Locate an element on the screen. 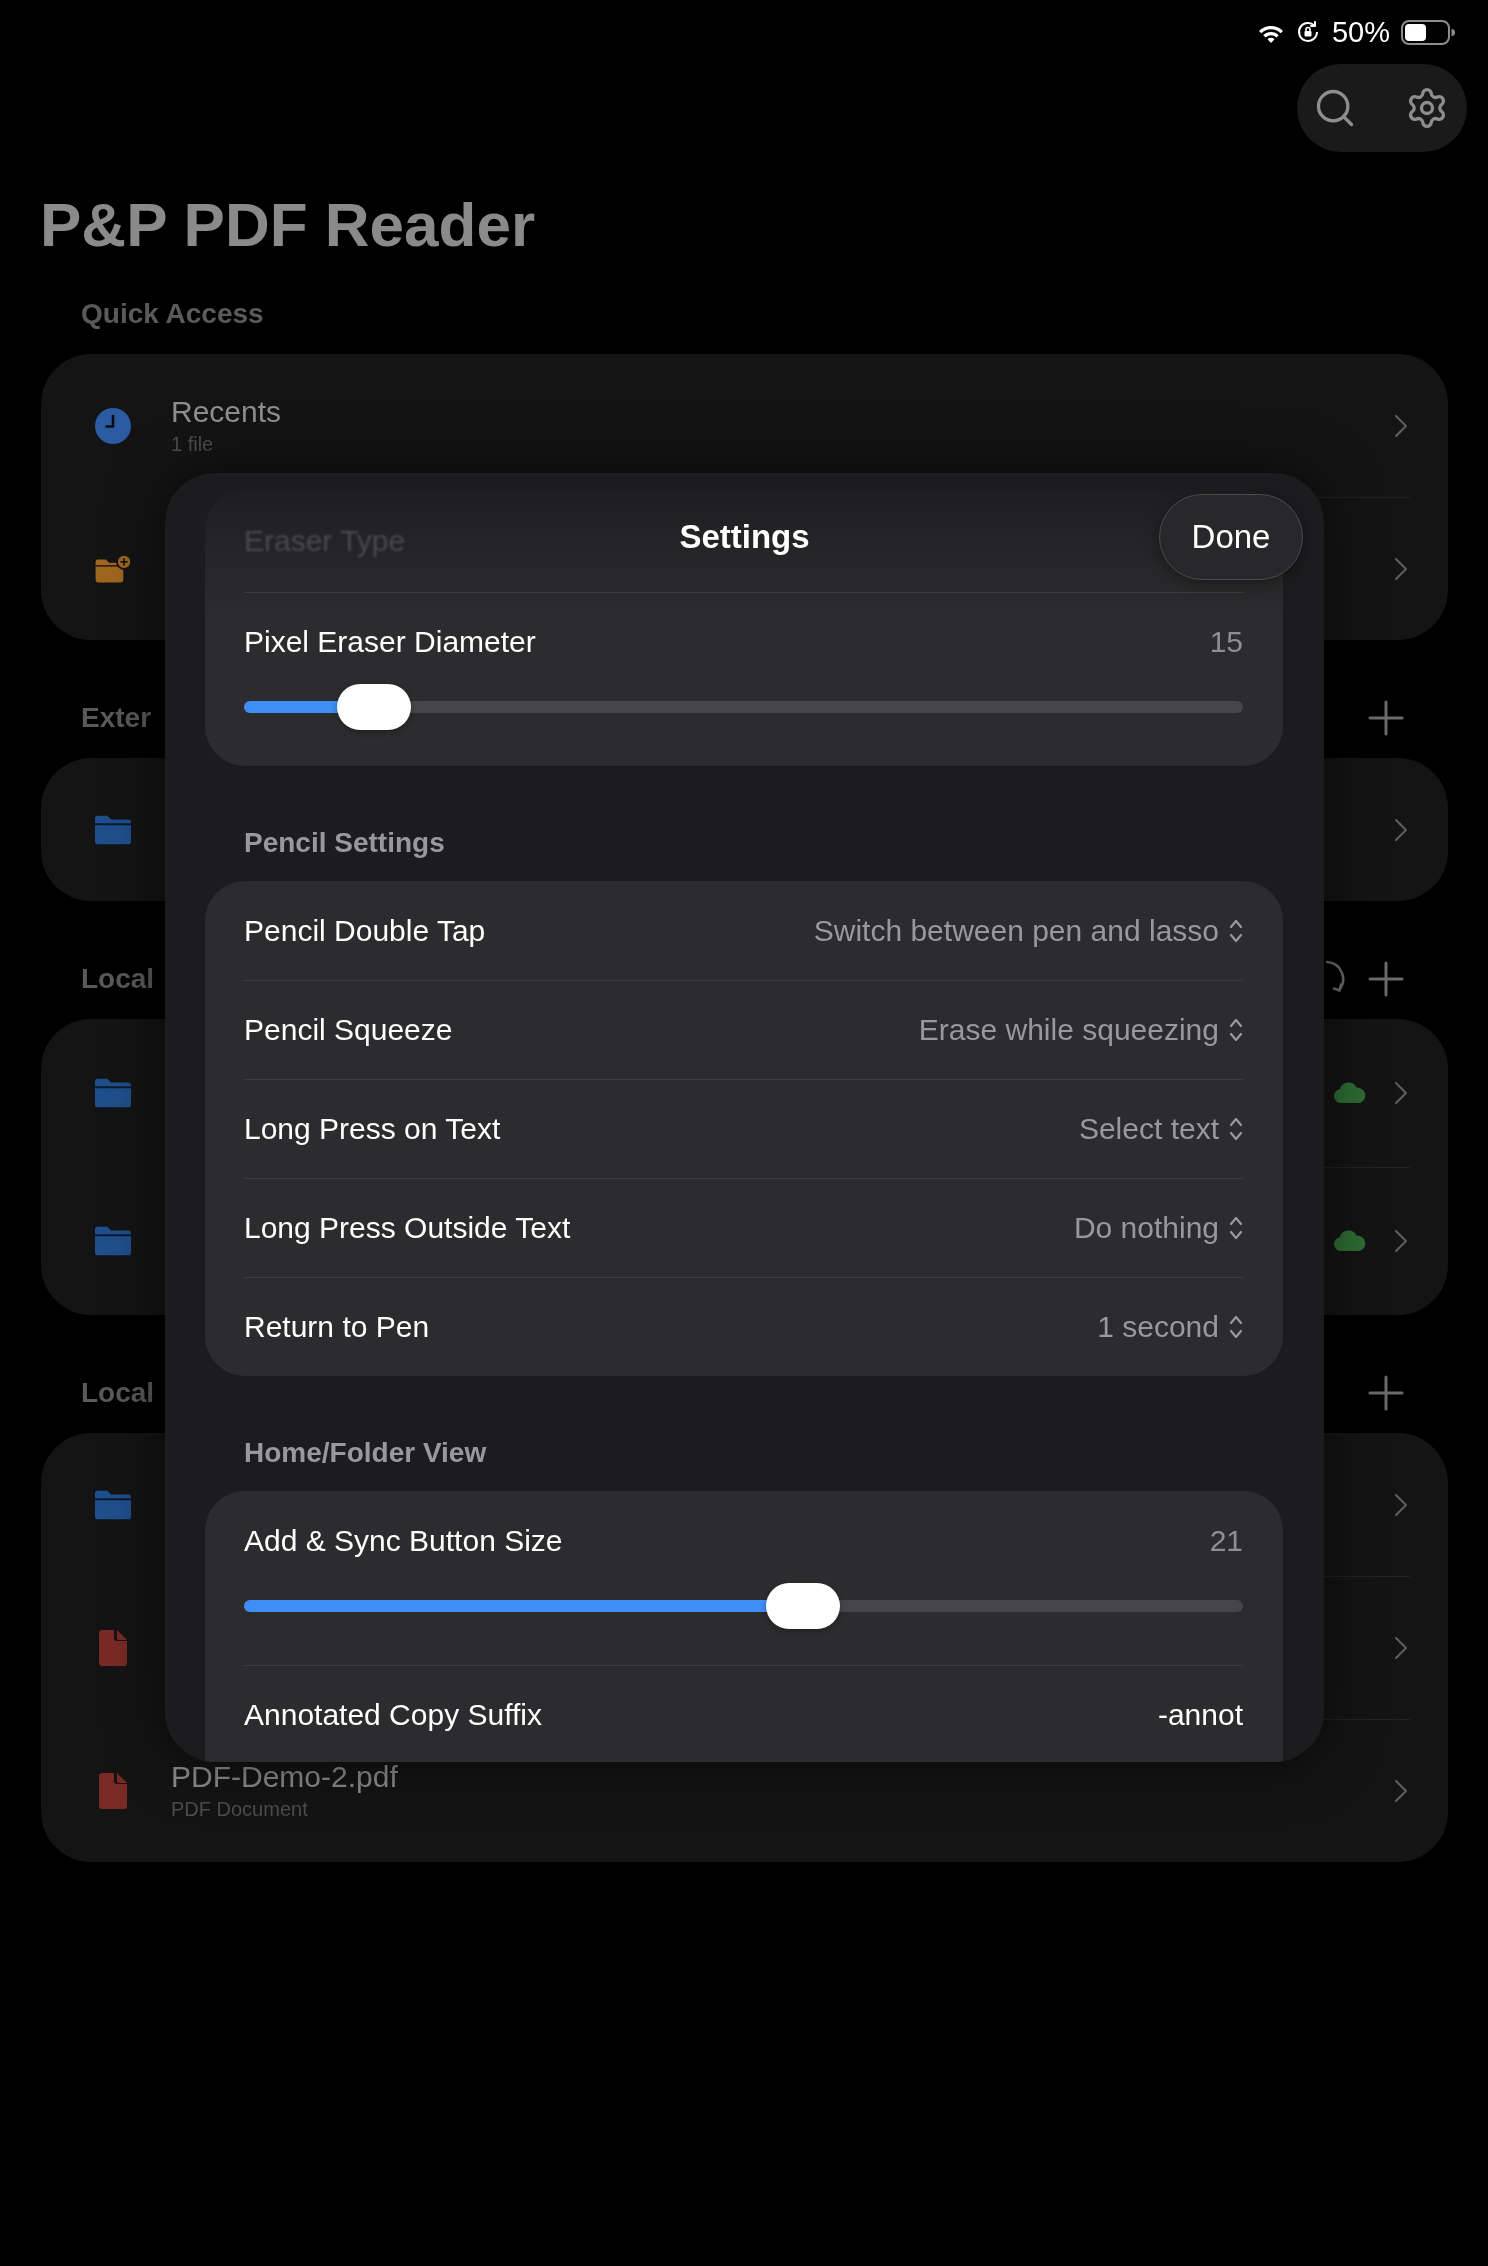  picker-button: Erase while squeezing is located at coordinates (1080, 1029).